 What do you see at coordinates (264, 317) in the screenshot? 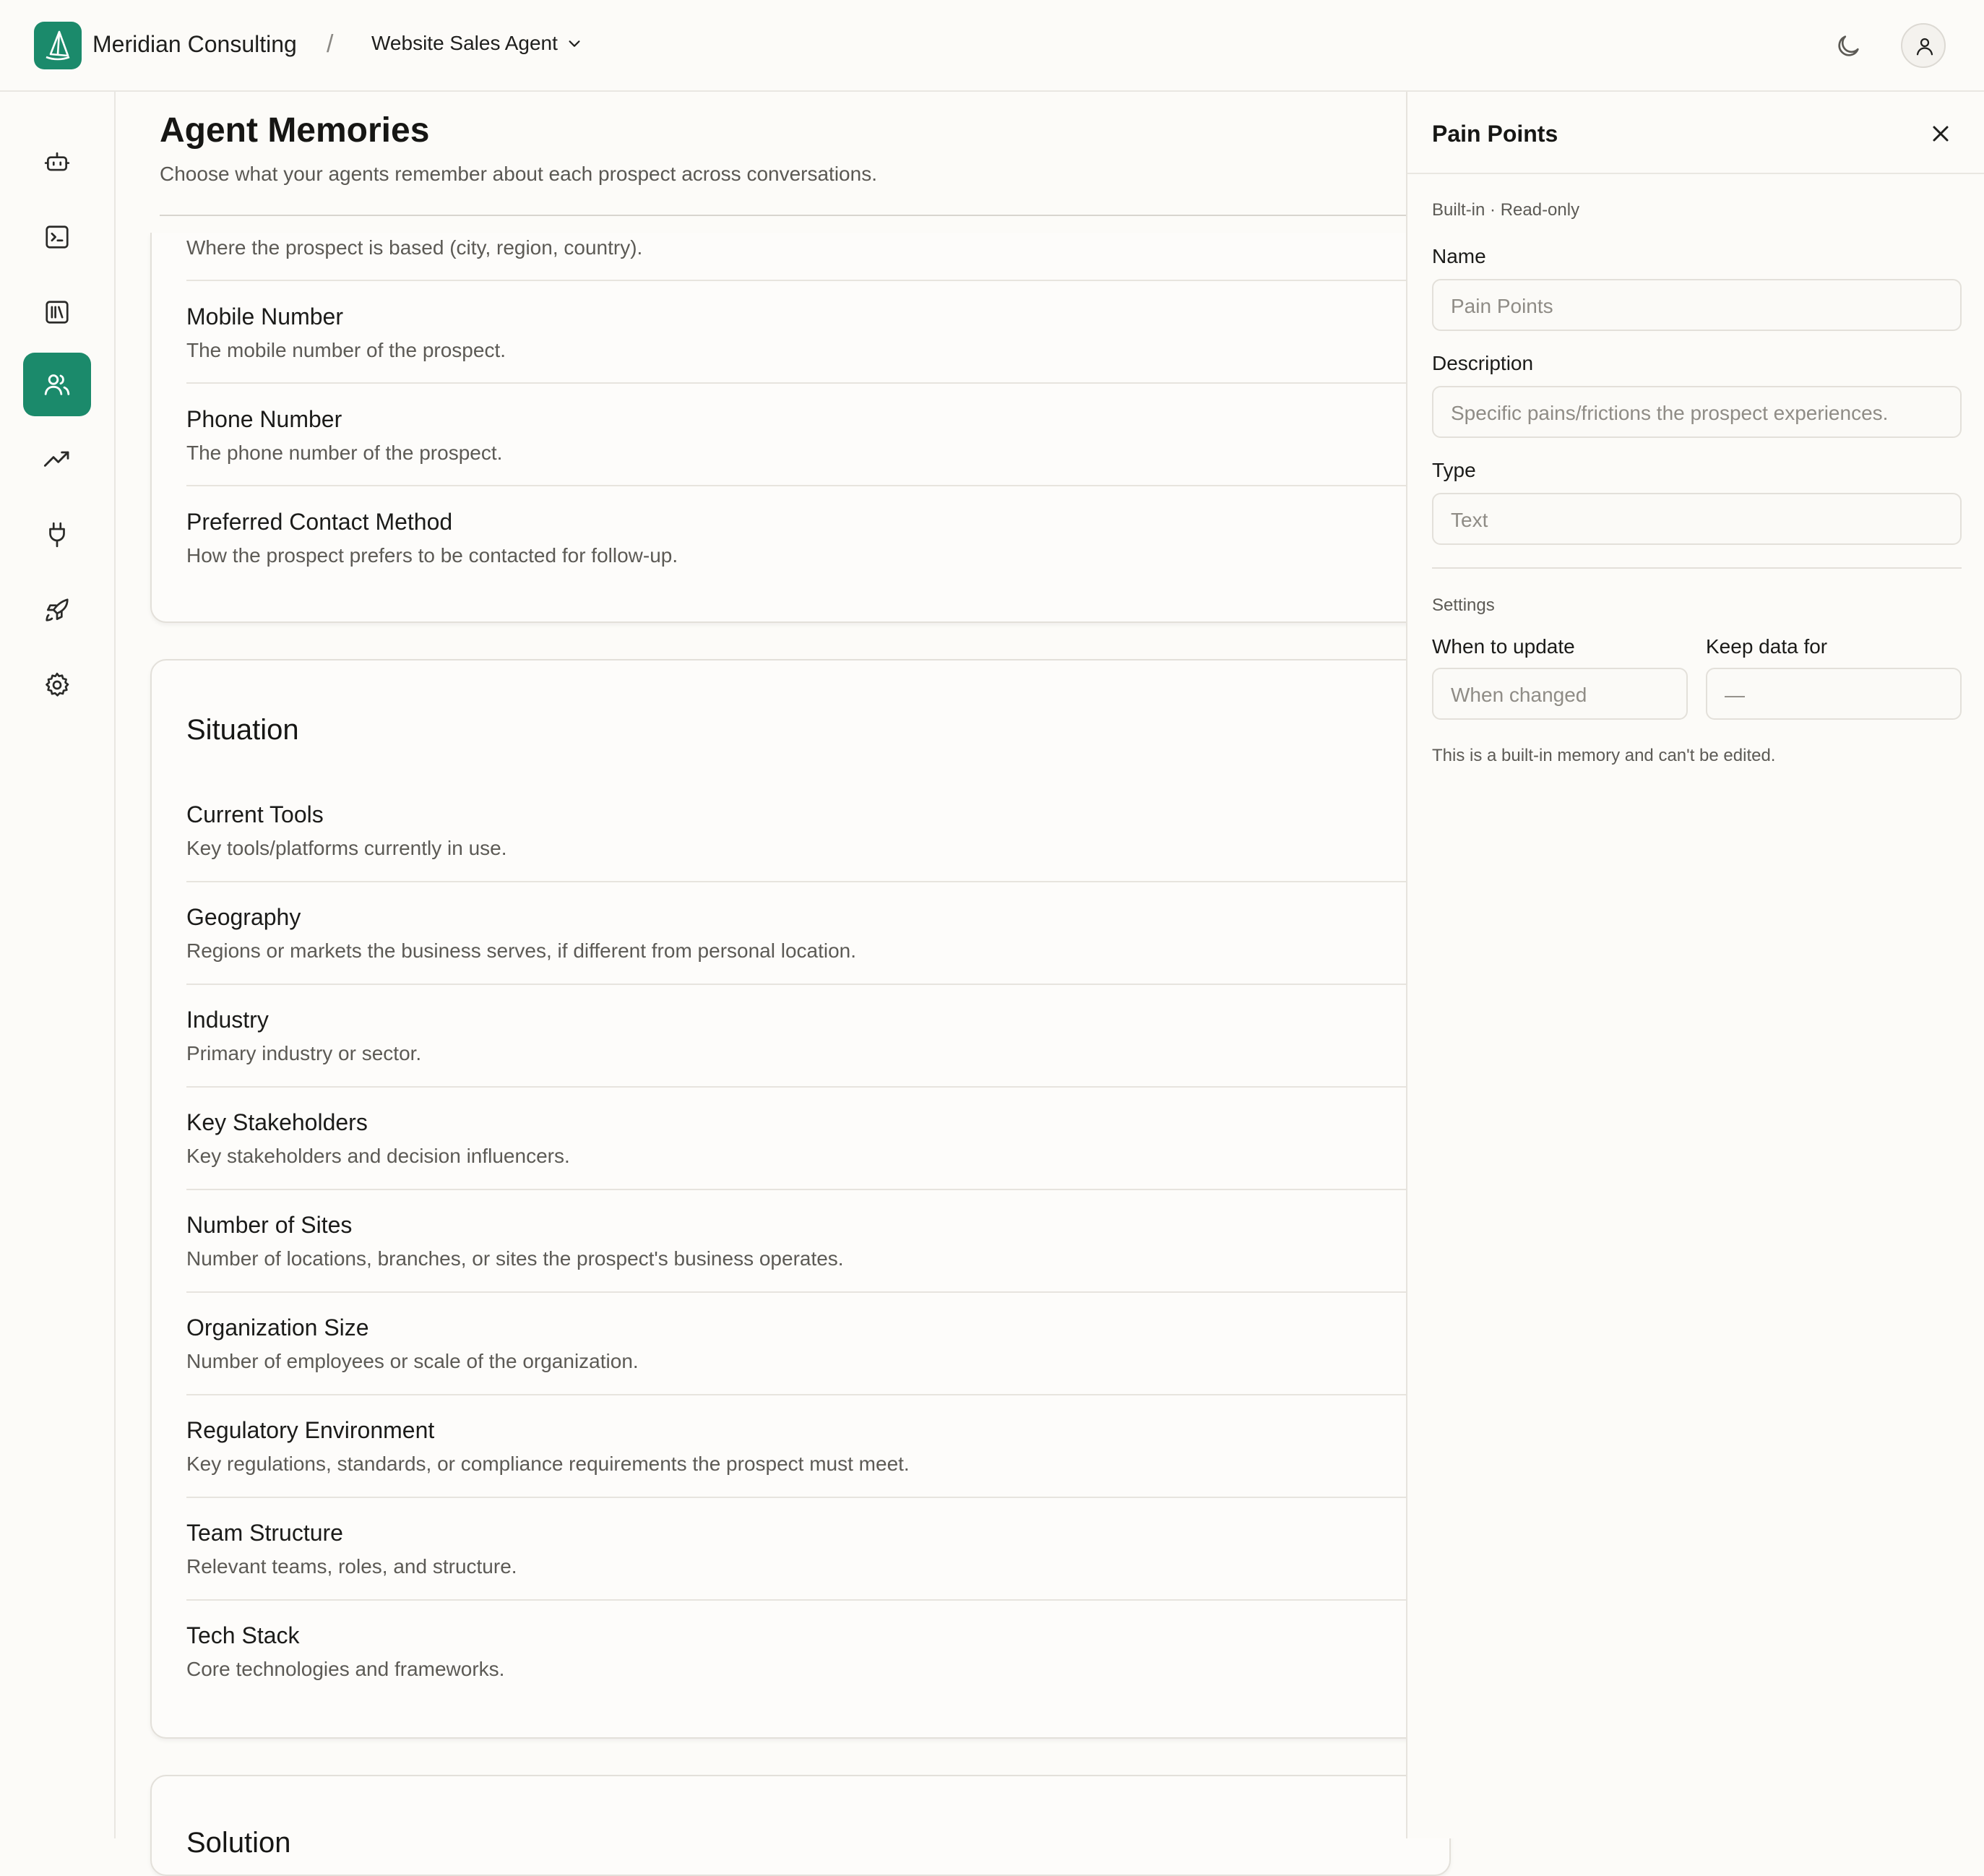
I see `memory-title: Mobile Number` at bounding box center [264, 317].